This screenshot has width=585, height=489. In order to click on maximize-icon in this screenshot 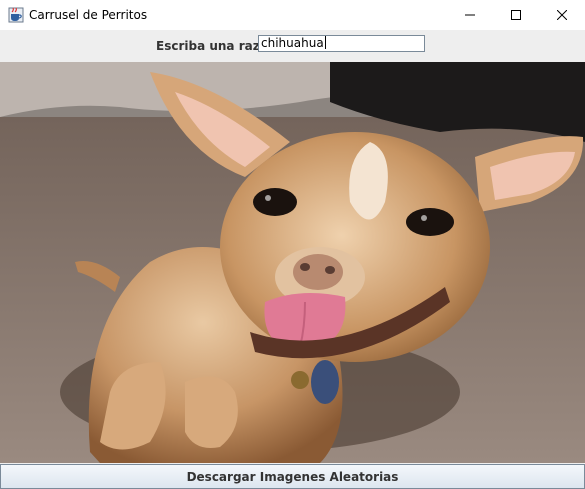, I will do `click(516, 15)`.